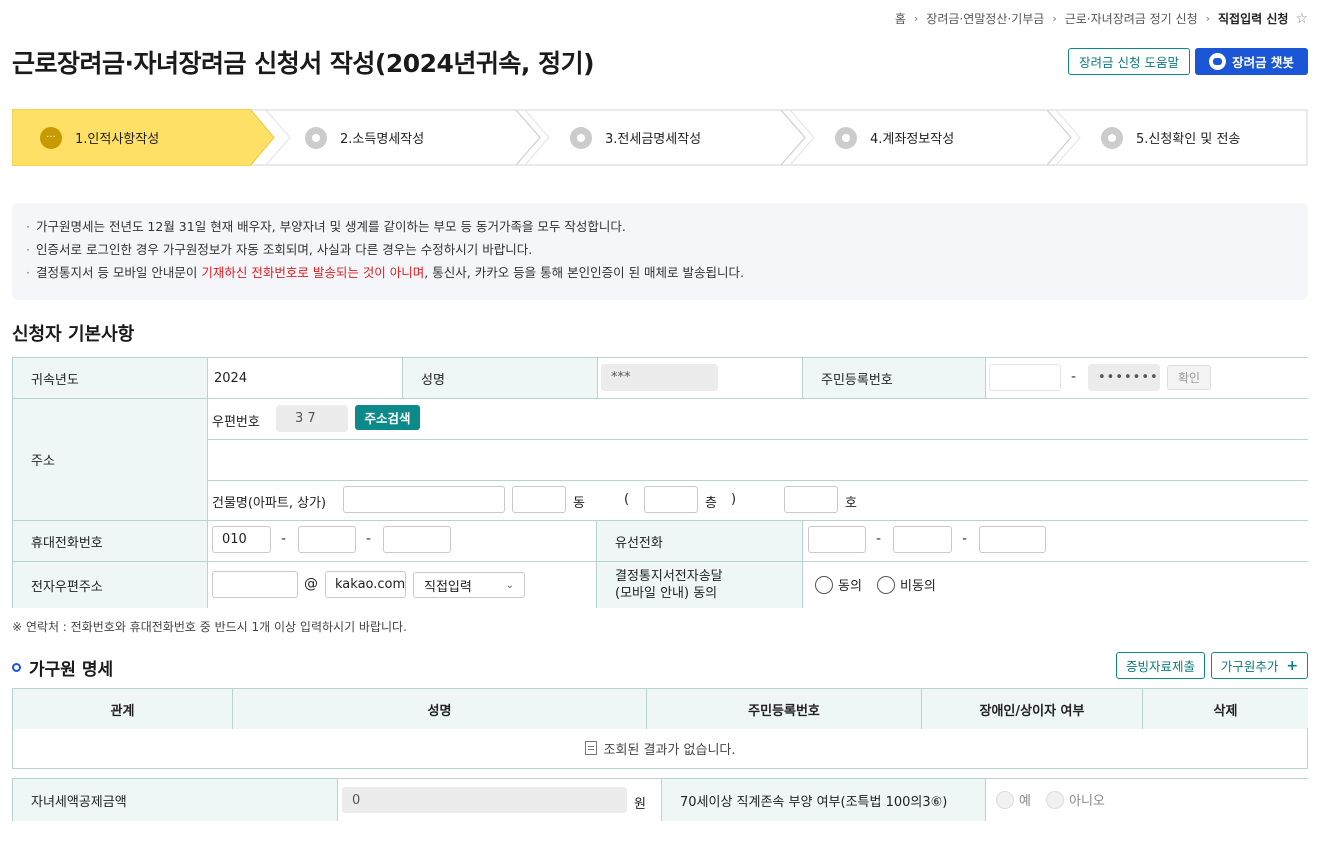 The image size is (1328, 842). I want to click on step-4-label: 4.계좌정보작성, so click(912, 139).